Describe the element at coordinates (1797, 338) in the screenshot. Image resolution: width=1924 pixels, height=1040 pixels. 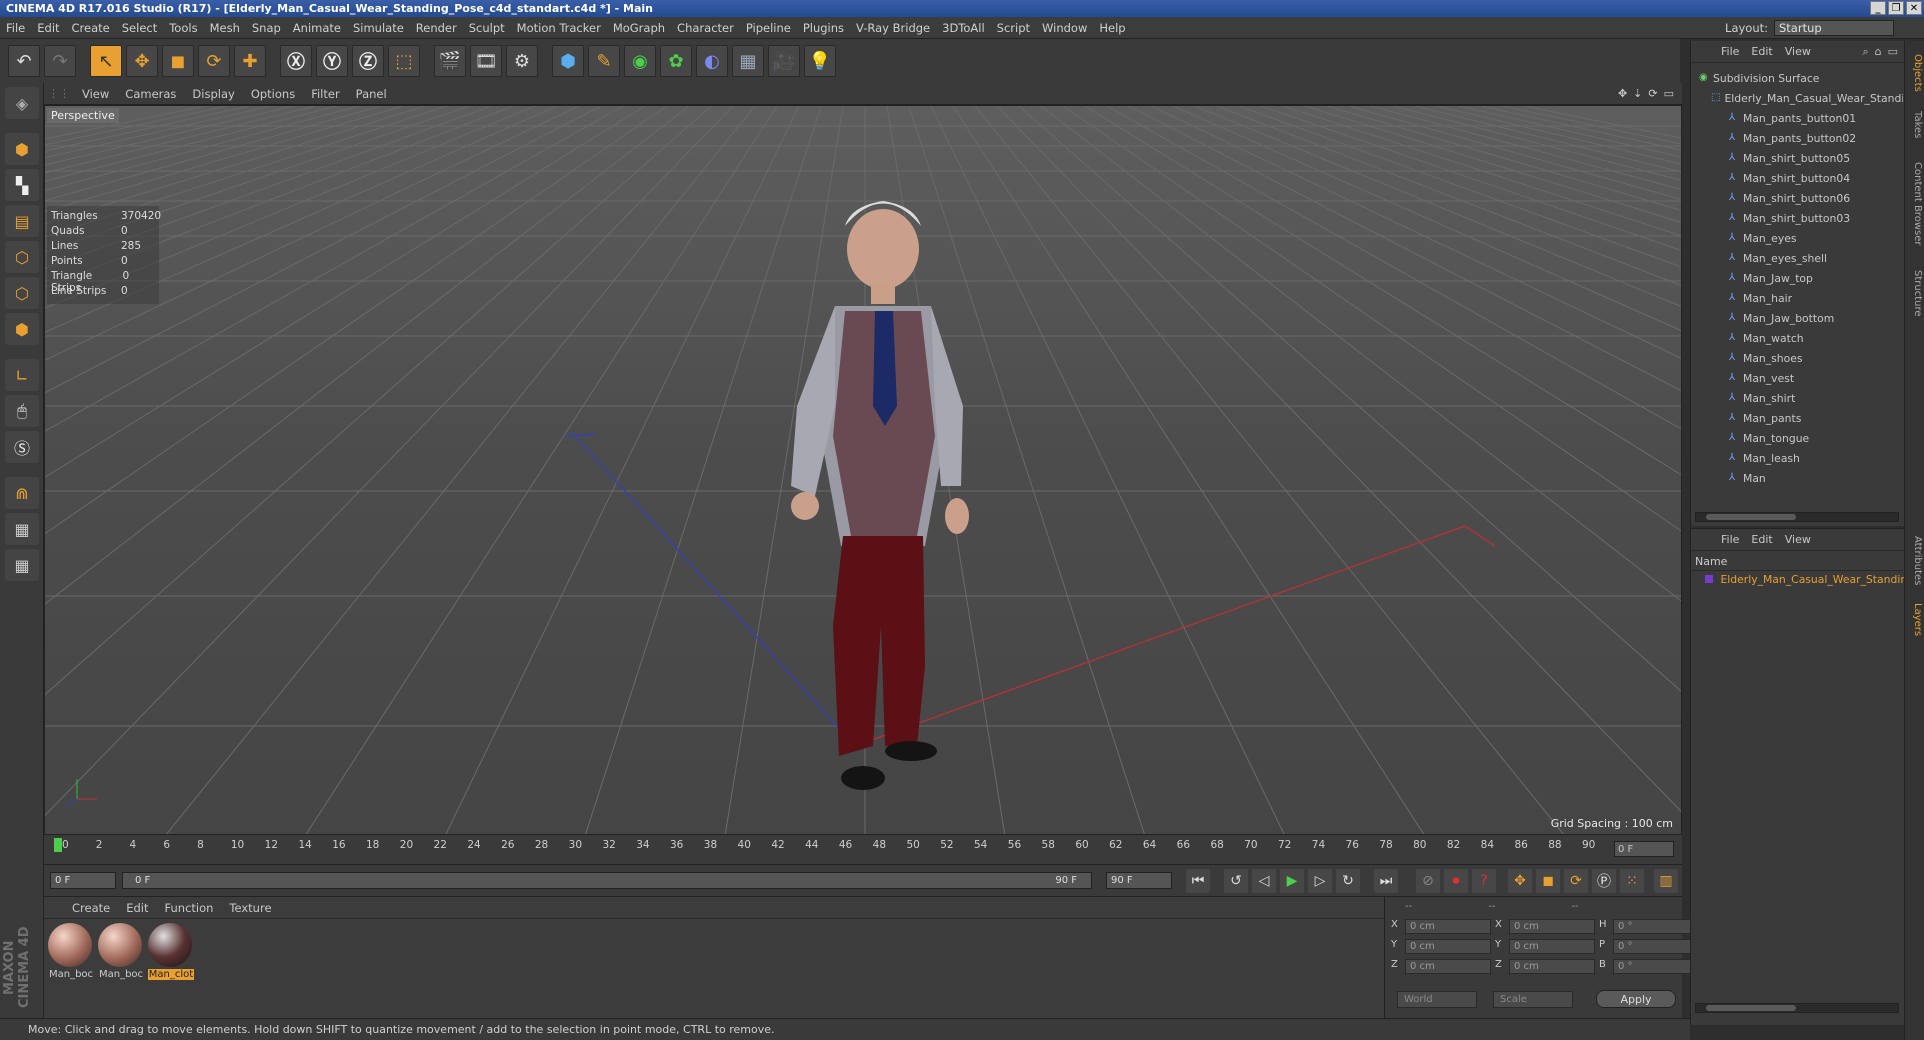
I see `object-tree-item: ⅄ Man_watch` at that location.